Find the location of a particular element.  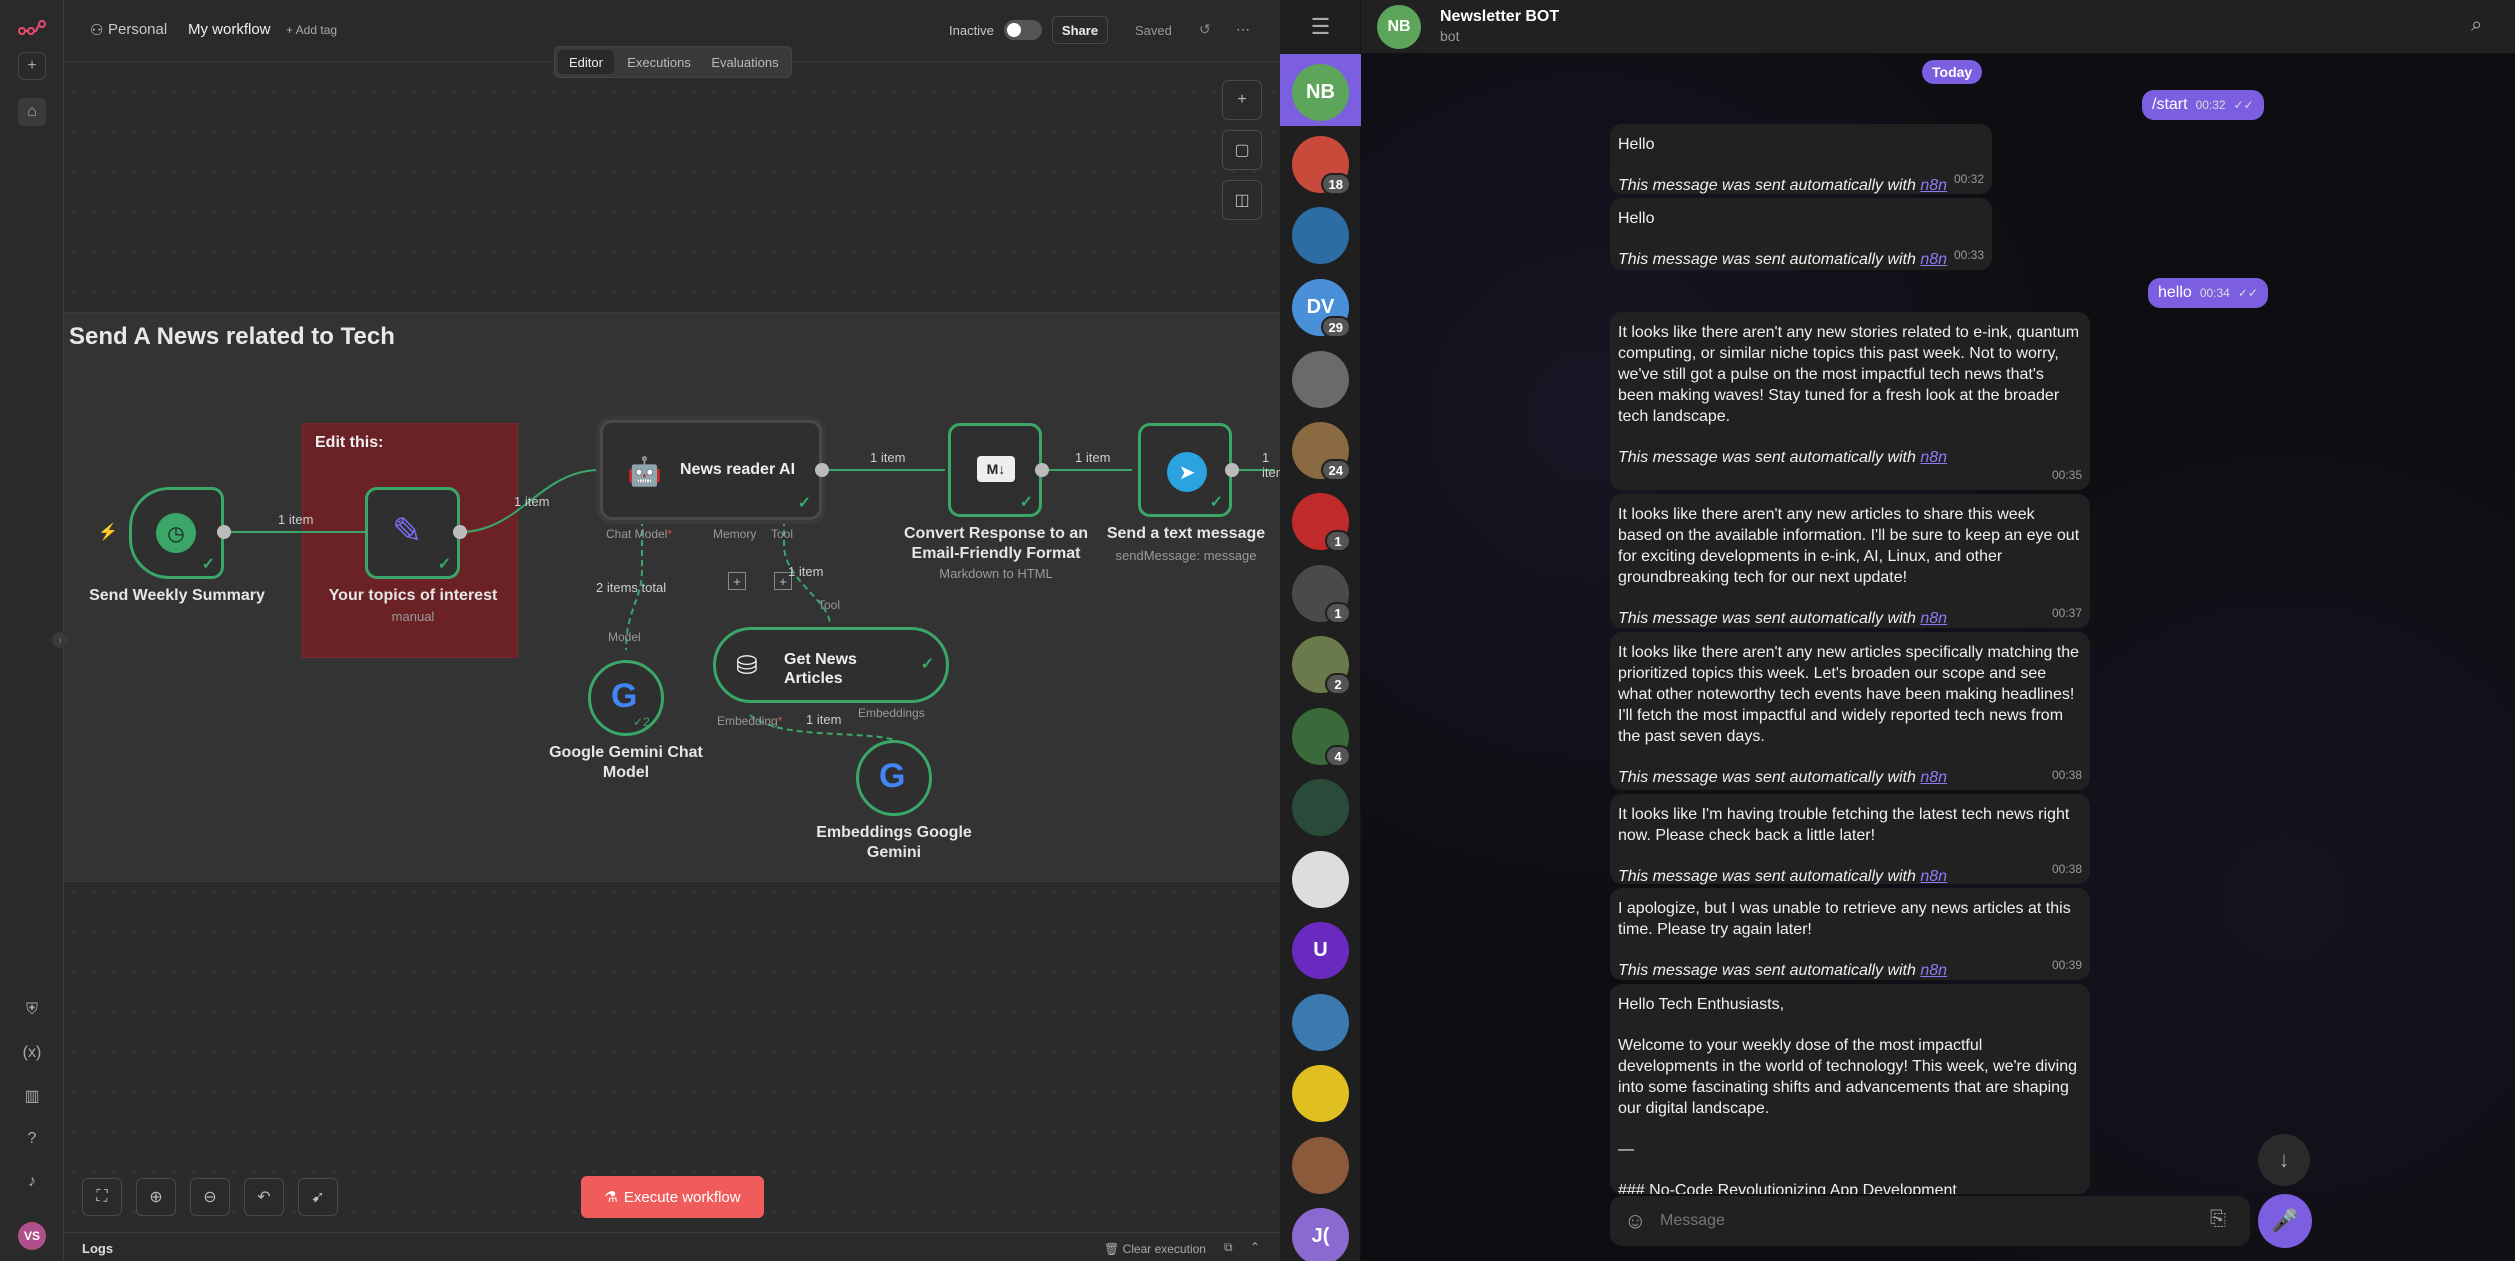

gemini-chat-node-label: Google Gemini Chat Model is located at coordinates (626, 762).